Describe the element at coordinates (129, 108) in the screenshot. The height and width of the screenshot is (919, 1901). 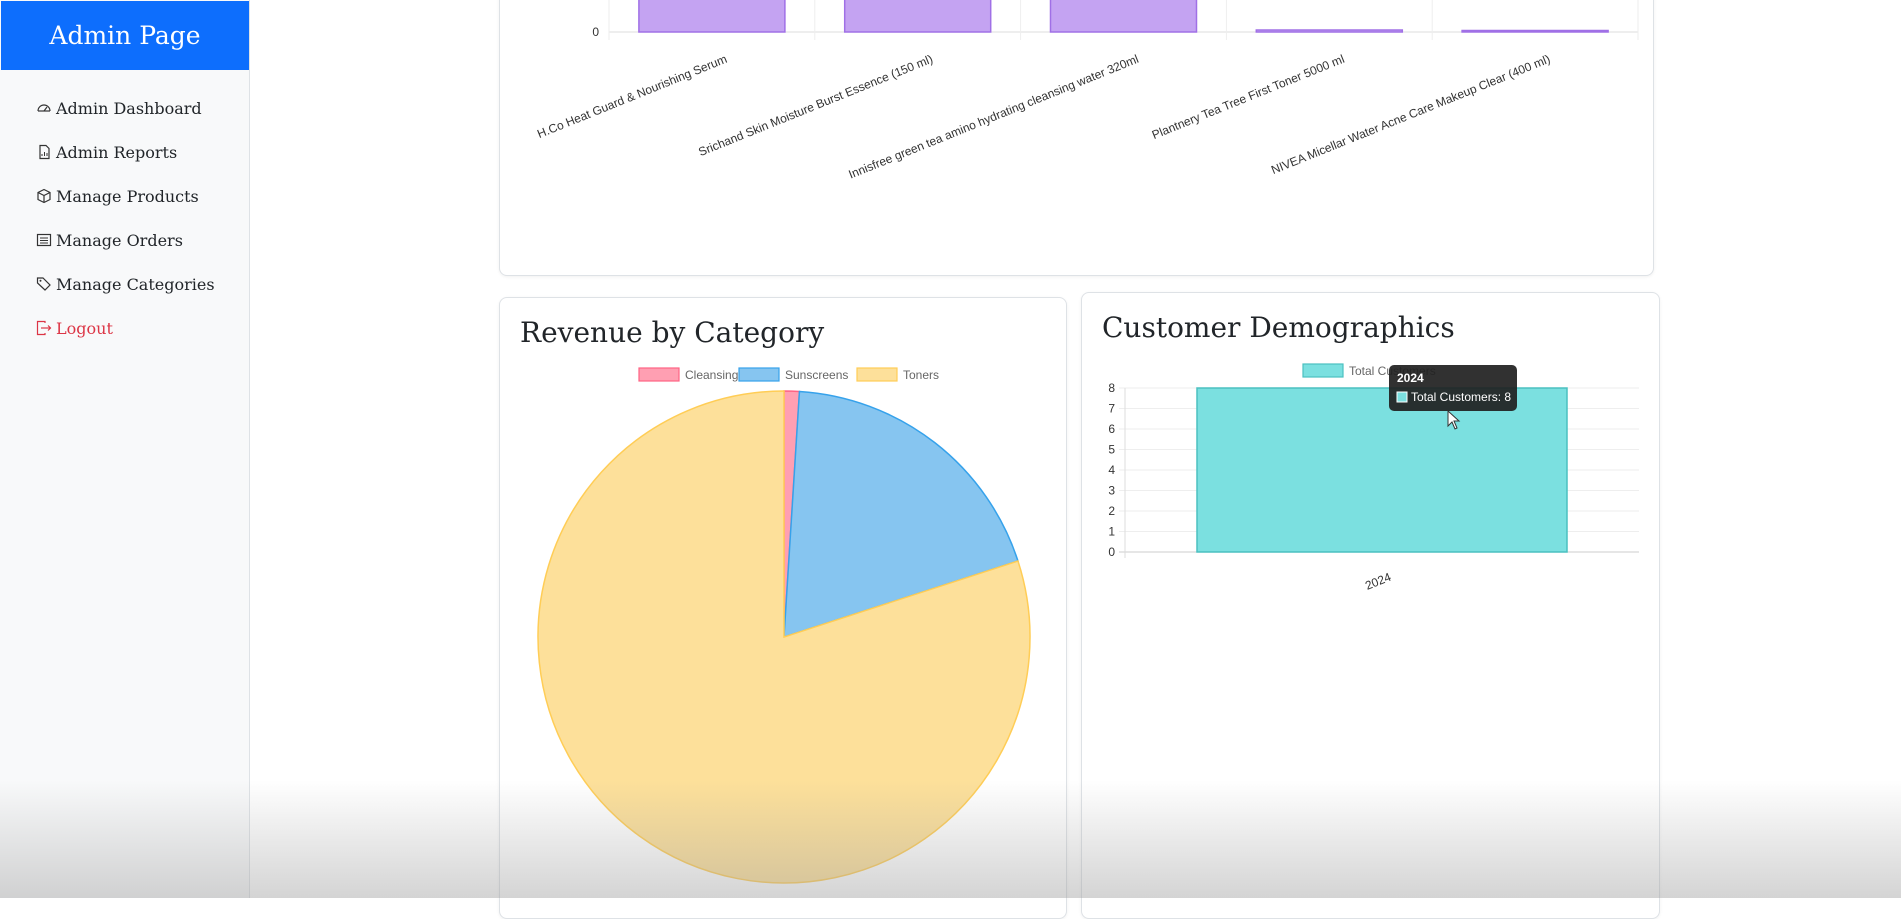
I see `sidebar-item-label: Admin Dashboard` at that location.